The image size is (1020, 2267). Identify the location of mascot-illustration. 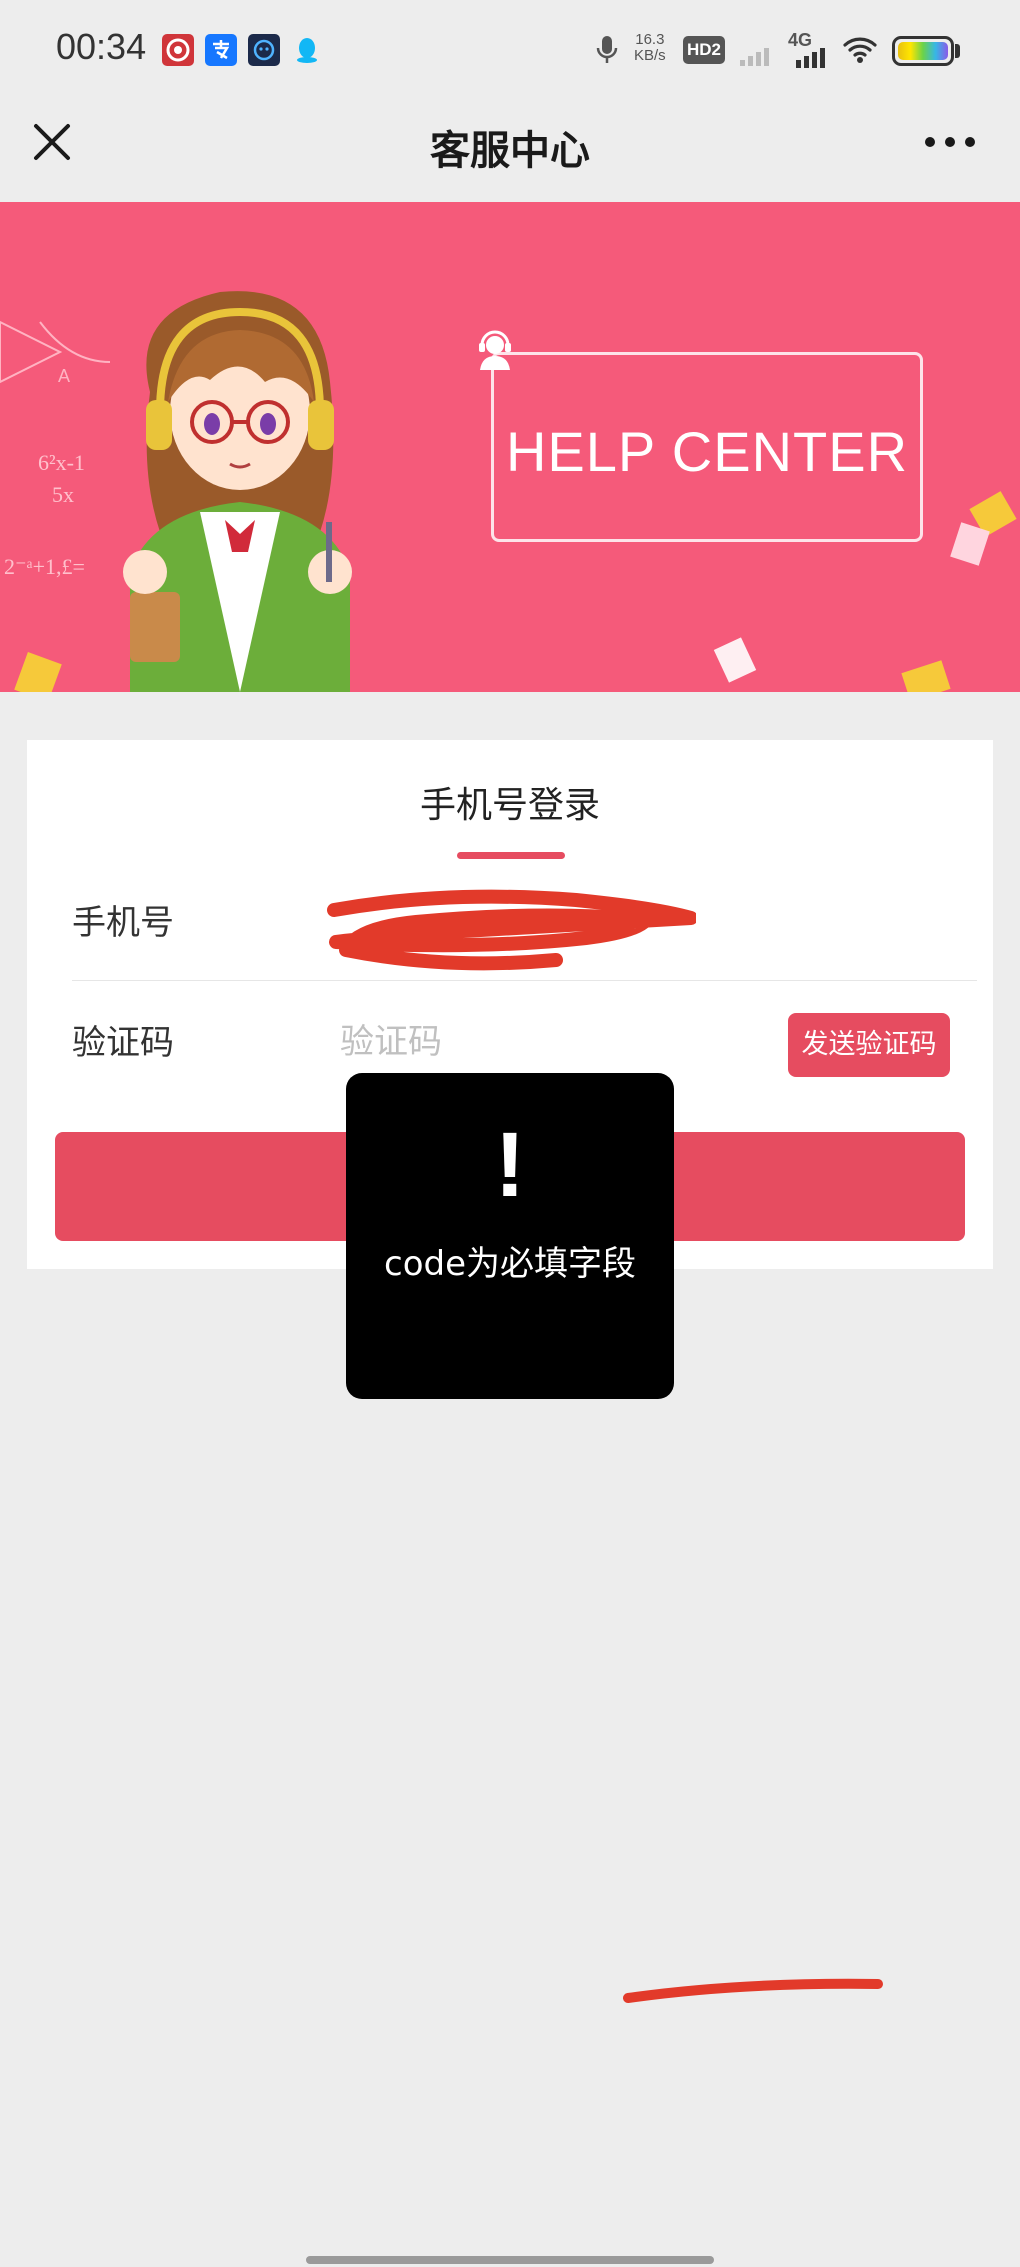
(237, 491).